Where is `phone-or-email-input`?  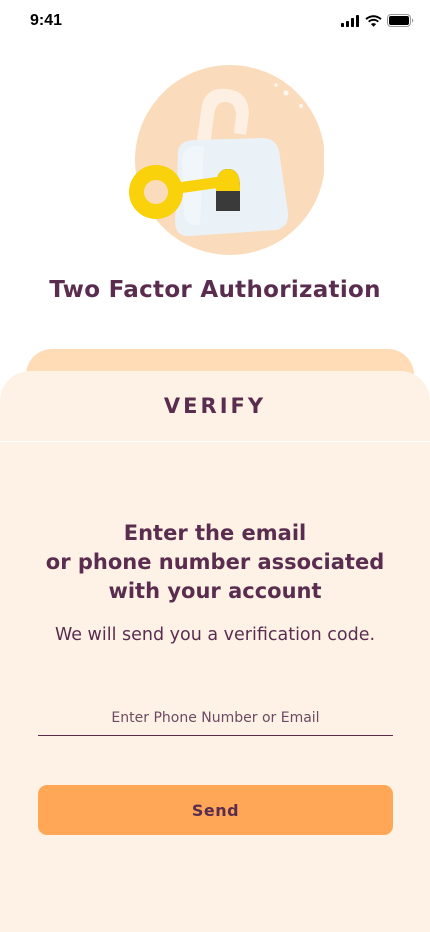
phone-or-email-input is located at coordinates (215, 718).